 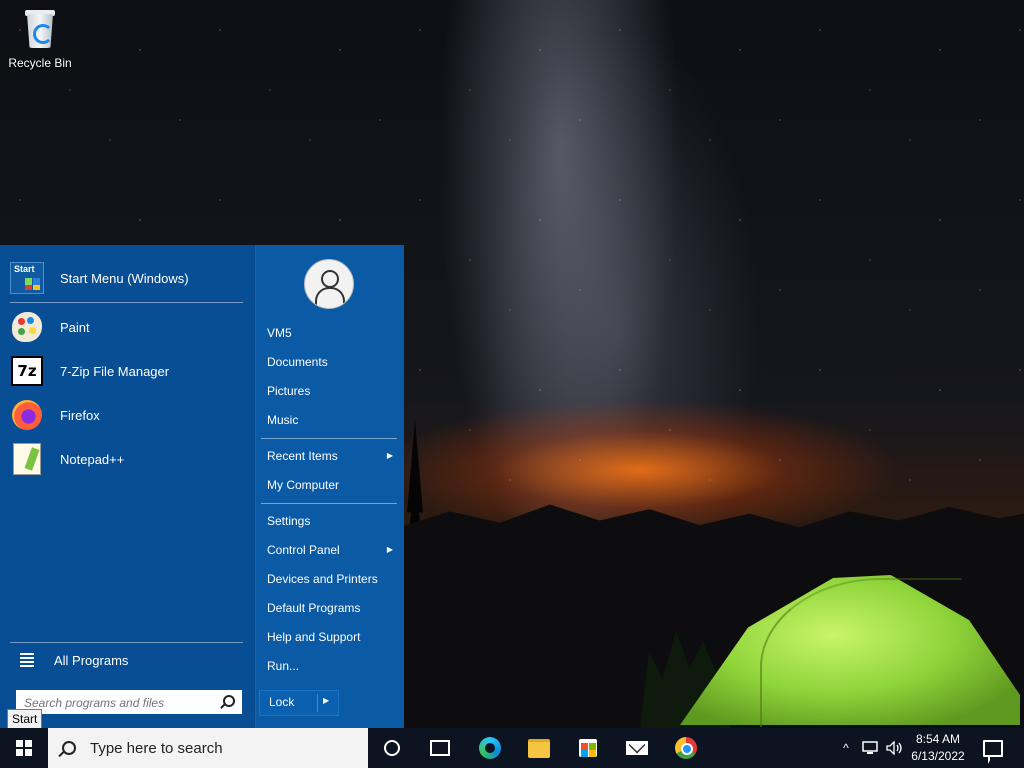 I want to click on volume-button, so click(x=895, y=748).